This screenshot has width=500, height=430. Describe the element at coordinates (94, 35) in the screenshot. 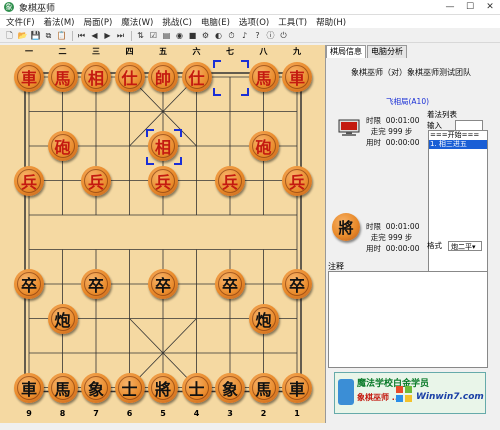

I see `prev-icon: ◀` at that location.